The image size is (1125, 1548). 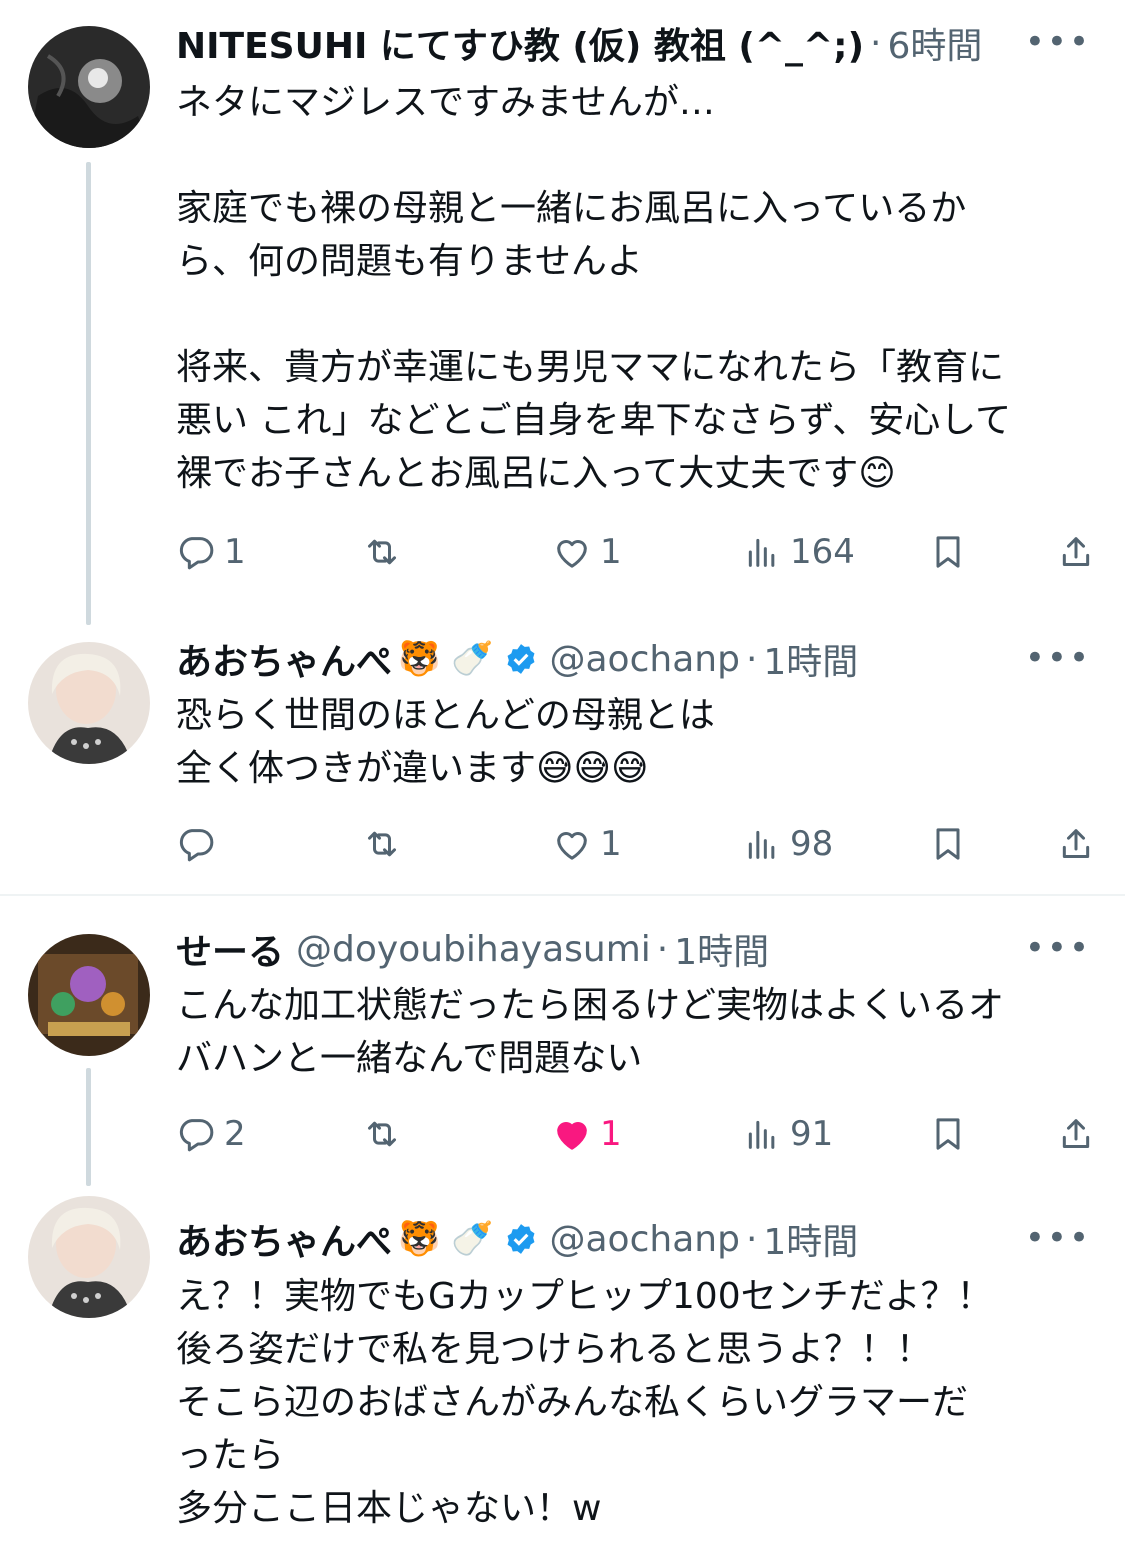 I want to click on reply-button: 1, so click(x=211, y=552).